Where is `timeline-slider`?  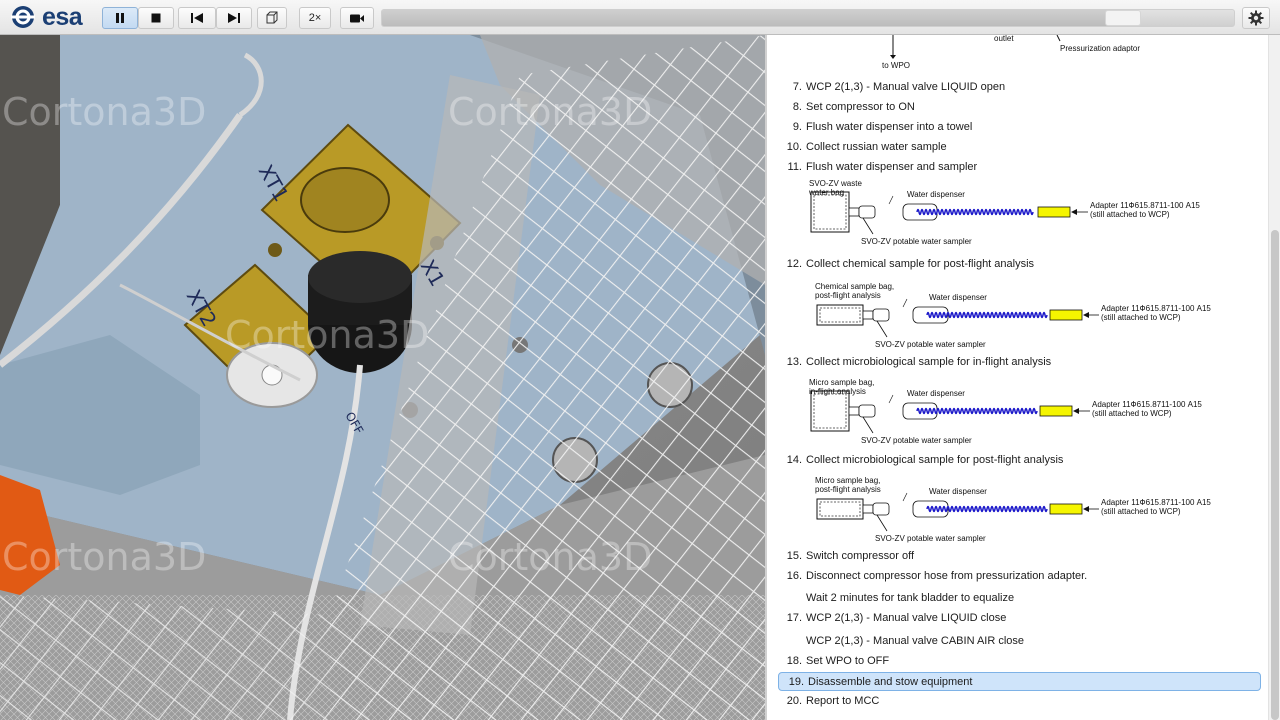
timeline-slider is located at coordinates (808, 18).